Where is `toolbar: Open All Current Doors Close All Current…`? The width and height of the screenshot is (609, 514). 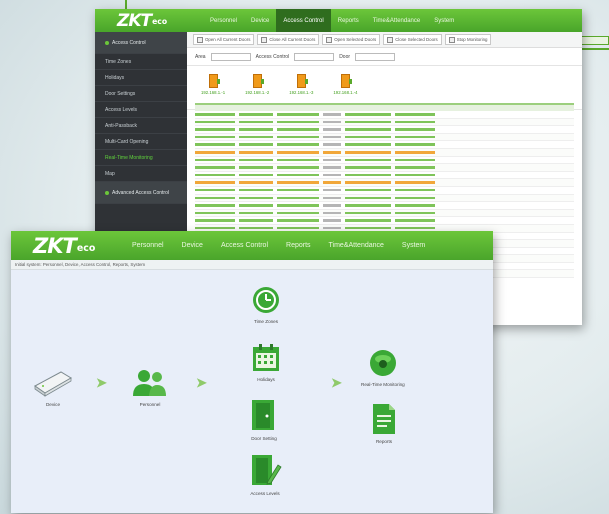
toolbar: Open All Current Doors Close All Current… is located at coordinates (384, 40).